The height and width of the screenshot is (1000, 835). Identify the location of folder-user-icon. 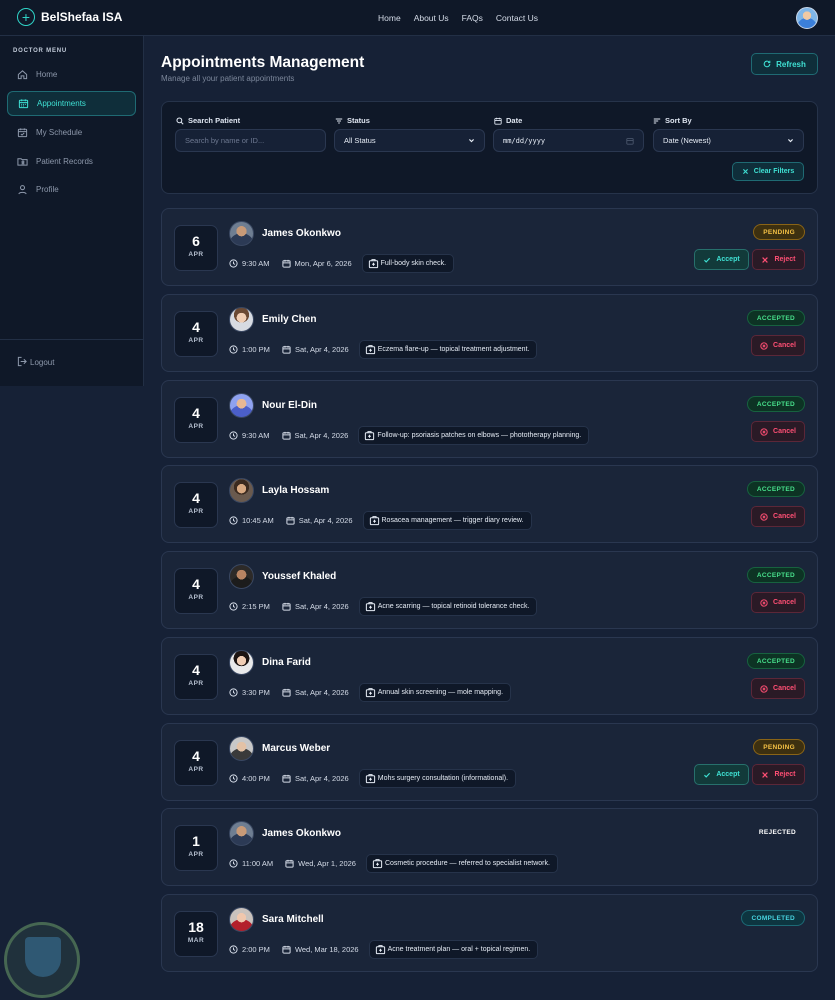
(22, 162).